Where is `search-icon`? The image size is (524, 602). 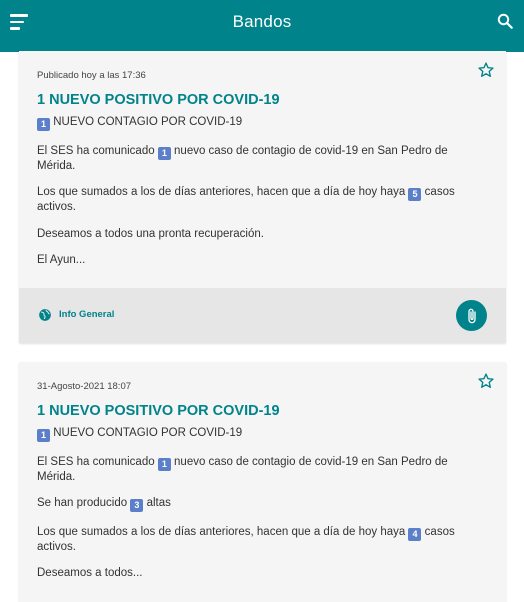 search-icon is located at coordinates (505, 21).